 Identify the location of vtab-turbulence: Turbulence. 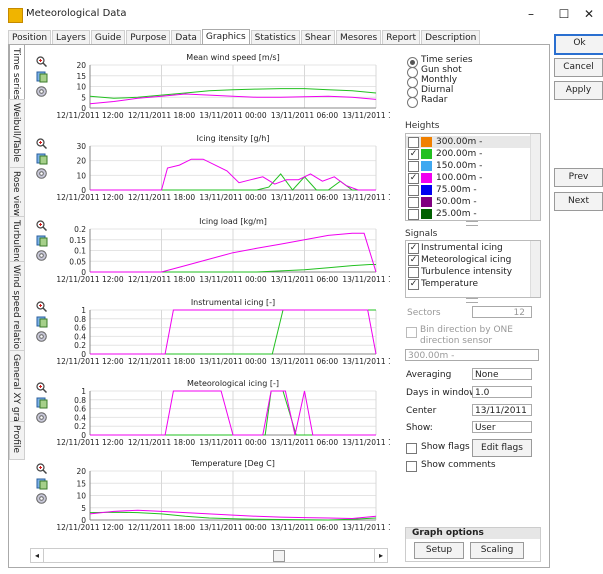
(17, 242).